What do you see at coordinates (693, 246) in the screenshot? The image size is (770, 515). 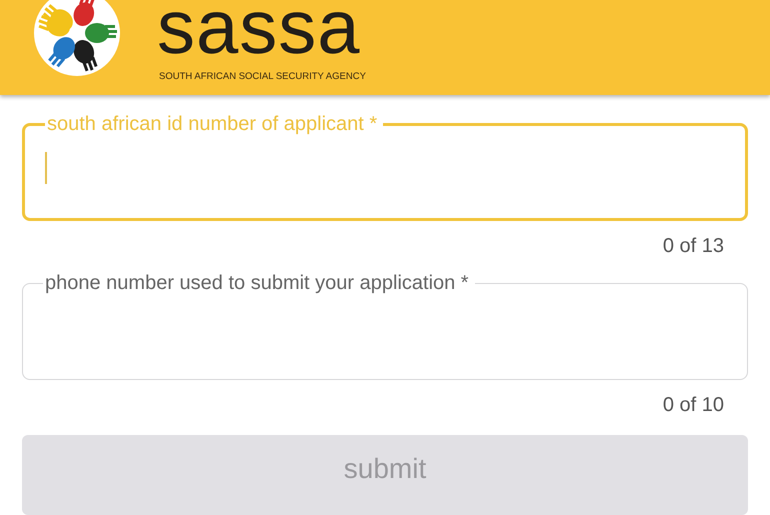 I see `character-counter: 0 of 13` at bounding box center [693, 246].